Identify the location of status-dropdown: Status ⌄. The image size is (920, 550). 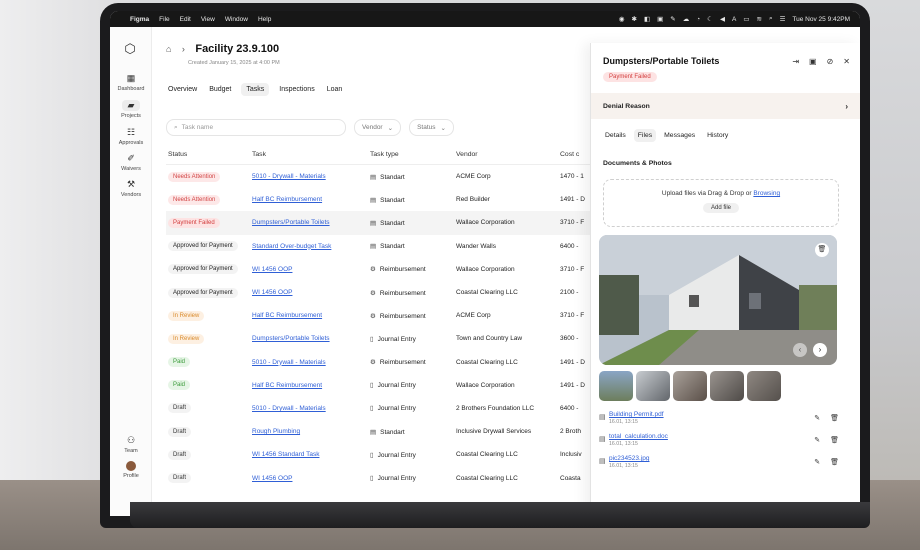
(431, 127).